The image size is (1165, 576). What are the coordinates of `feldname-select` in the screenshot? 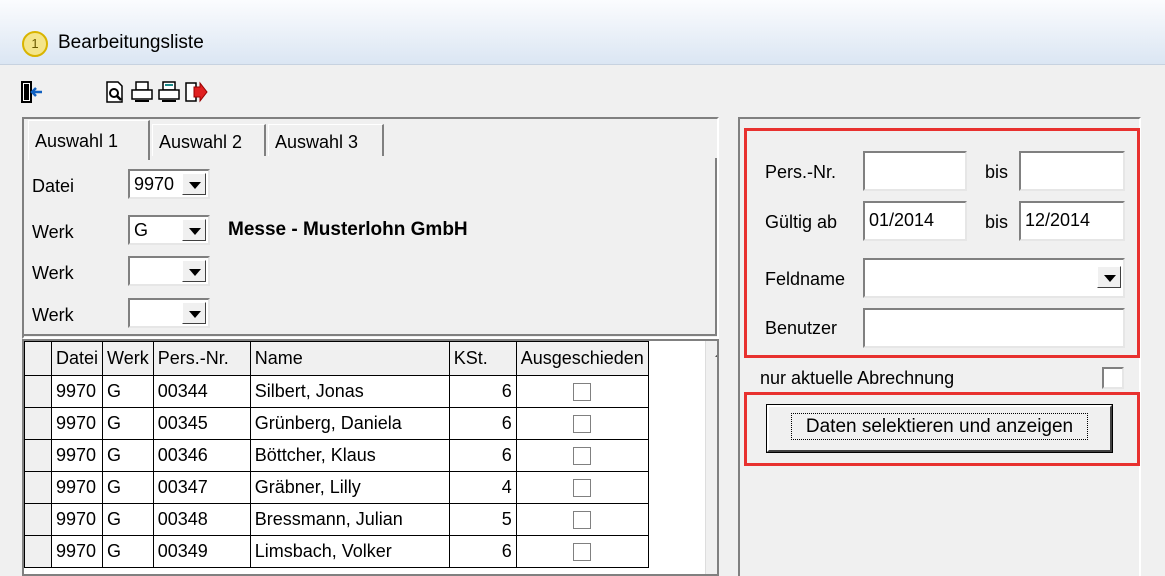 It's located at (994, 278).